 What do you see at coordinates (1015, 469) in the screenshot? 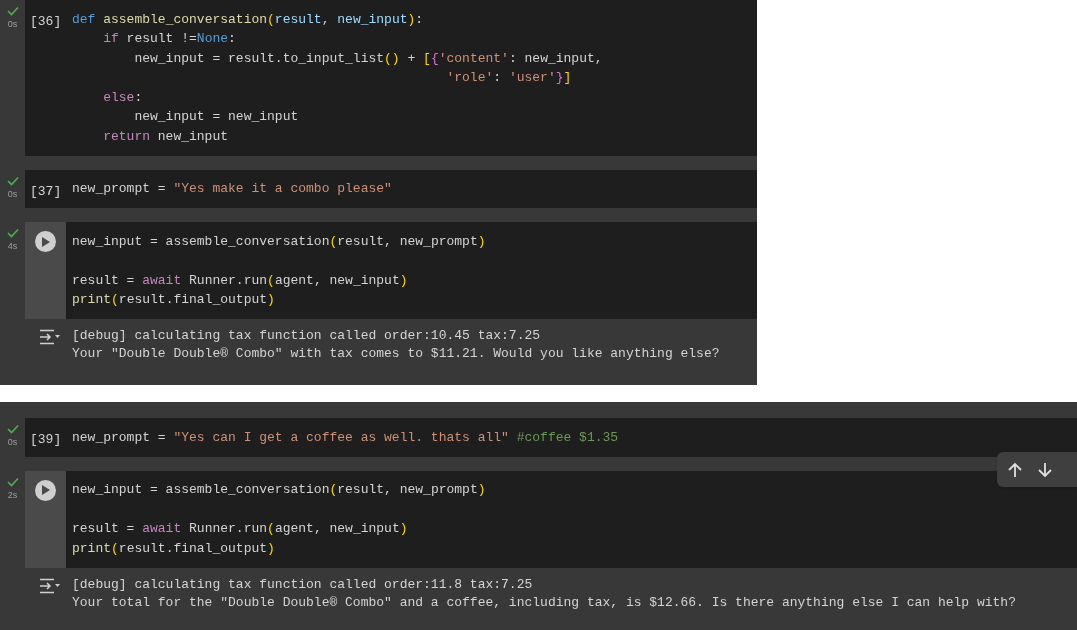
I see `move-up-icon` at bounding box center [1015, 469].